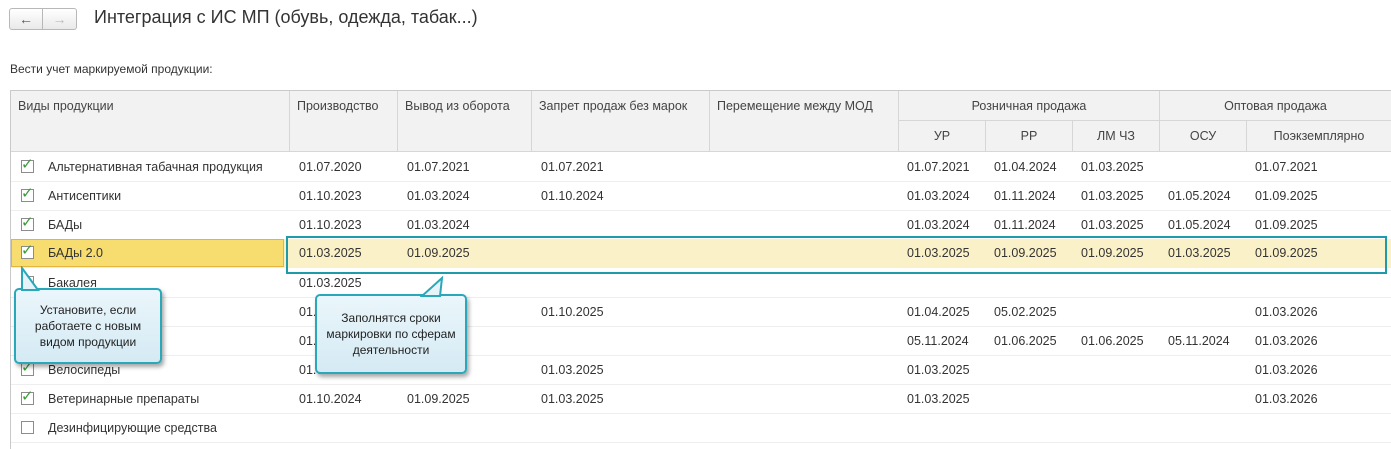  What do you see at coordinates (804, 121) in the screenshot?
I see `header-move: Перемещение между МОД` at bounding box center [804, 121].